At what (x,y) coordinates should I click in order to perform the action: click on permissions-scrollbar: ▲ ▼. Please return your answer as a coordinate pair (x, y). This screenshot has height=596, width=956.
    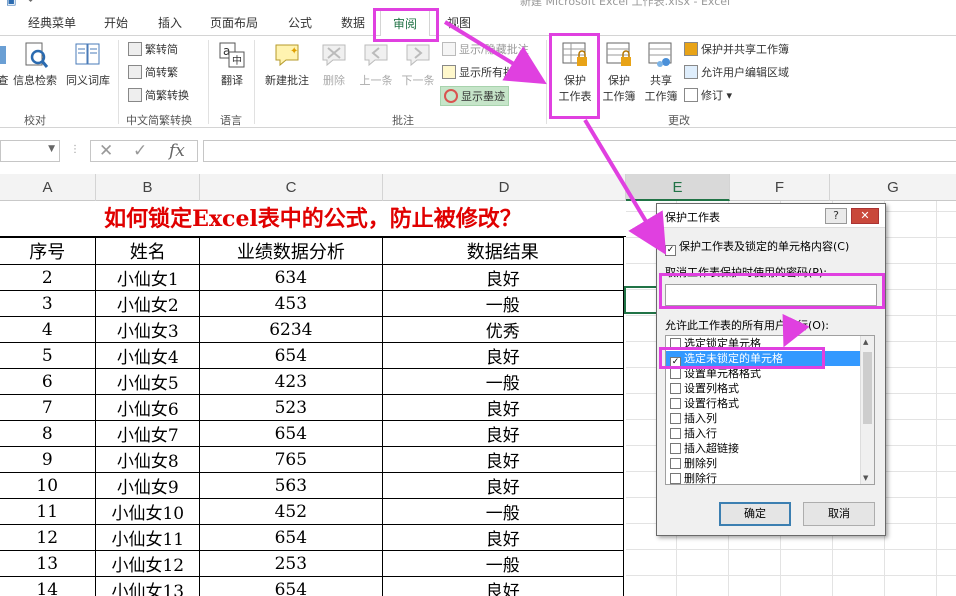
    Looking at the image, I should click on (867, 410).